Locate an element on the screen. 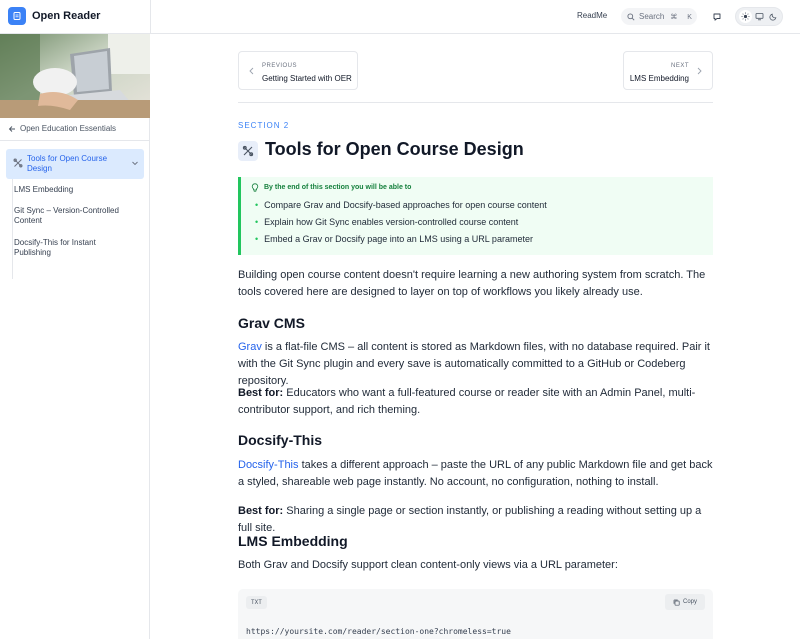  chevron-down-icon is located at coordinates (135, 163).